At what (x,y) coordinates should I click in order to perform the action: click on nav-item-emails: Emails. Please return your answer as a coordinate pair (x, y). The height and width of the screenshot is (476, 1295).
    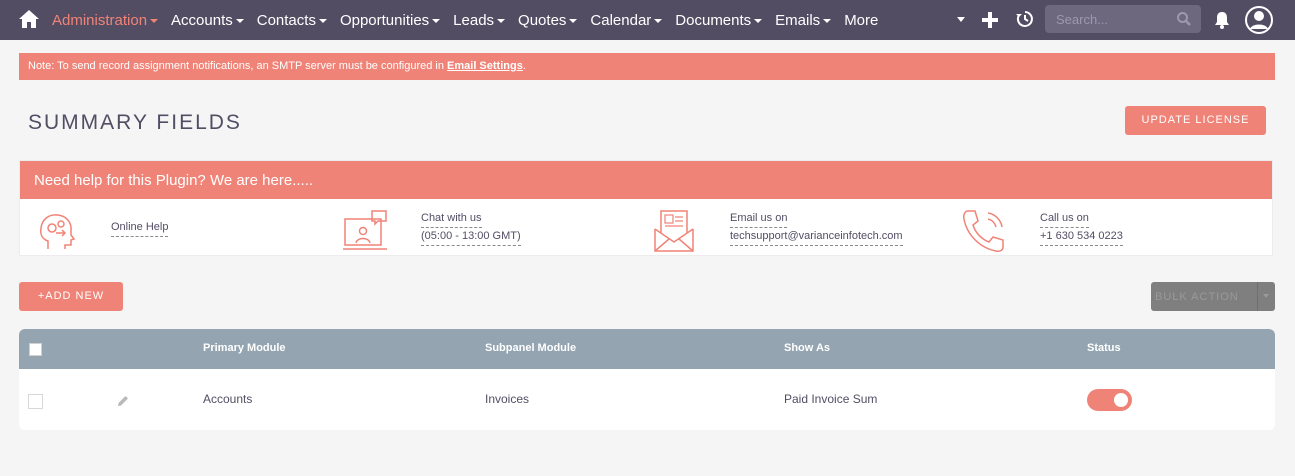
    Looking at the image, I should click on (803, 20).